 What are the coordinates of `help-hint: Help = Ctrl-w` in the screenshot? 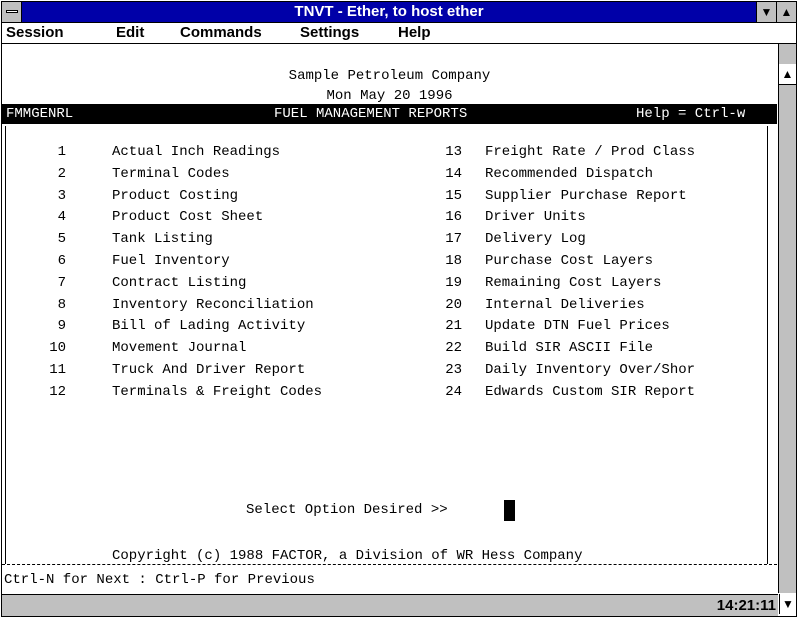 It's located at (691, 114).